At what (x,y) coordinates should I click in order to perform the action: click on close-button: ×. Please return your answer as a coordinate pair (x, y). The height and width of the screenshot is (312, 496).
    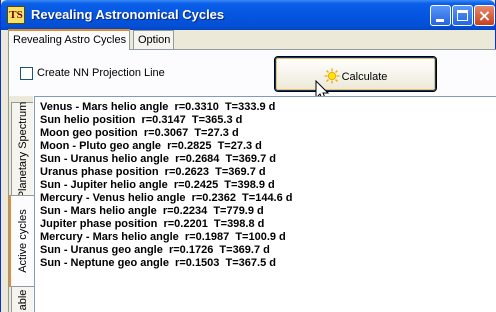
    Looking at the image, I should click on (484, 15).